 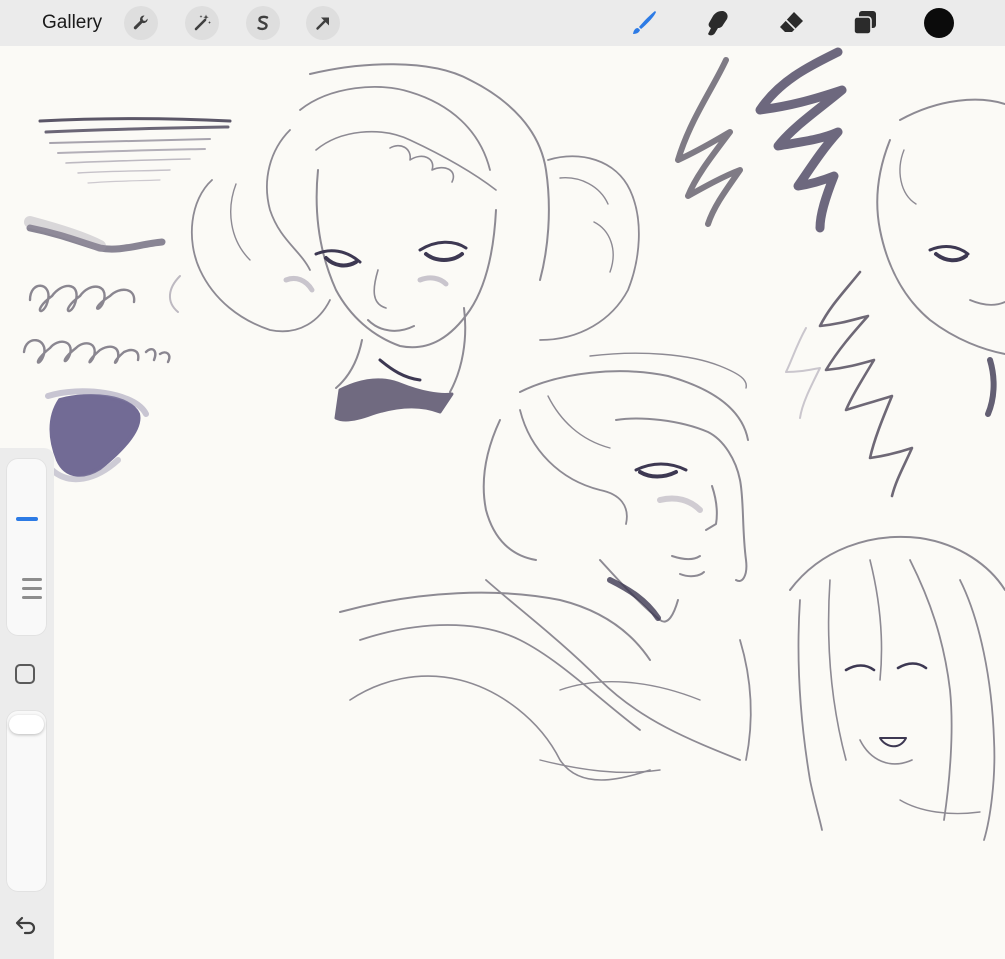 What do you see at coordinates (794, 272) in the screenshot?
I see `zigzag-strokes` at bounding box center [794, 272].